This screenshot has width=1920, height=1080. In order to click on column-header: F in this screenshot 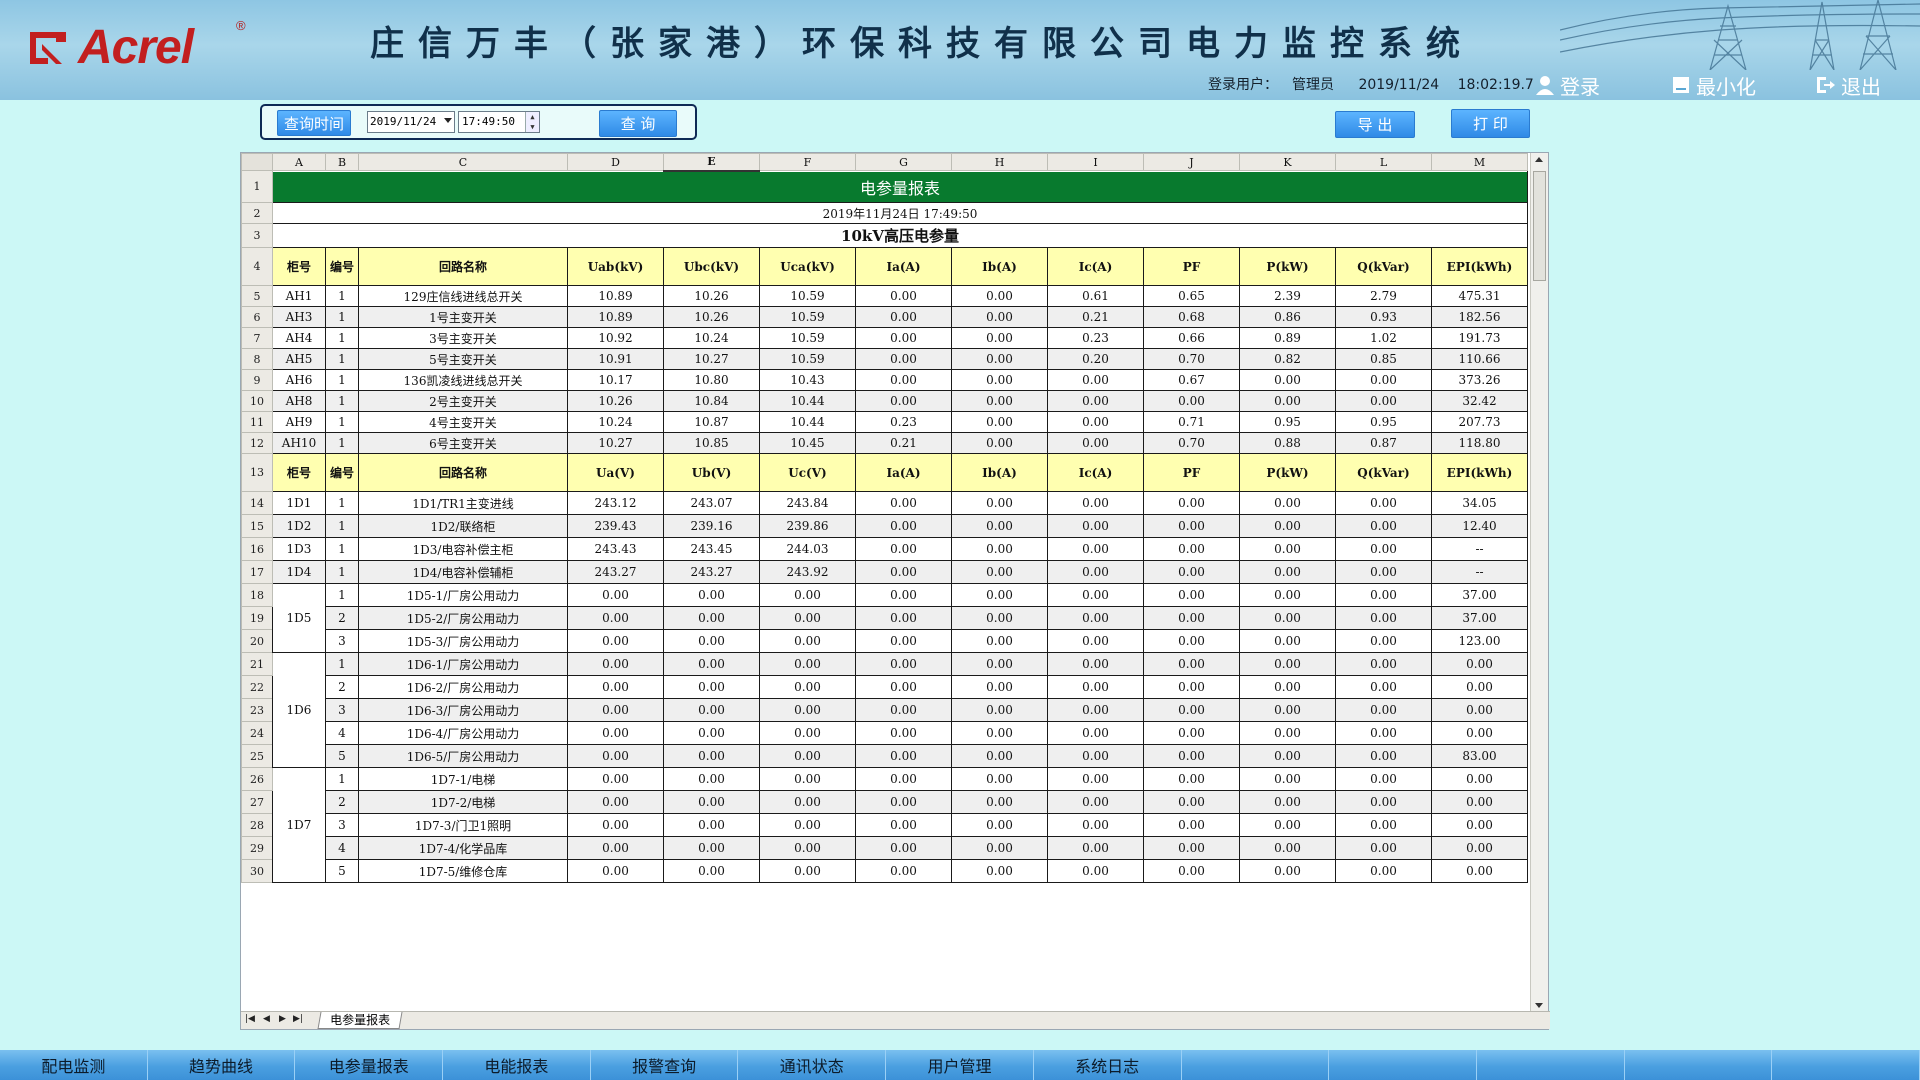, I will do `click(807, 162)`.